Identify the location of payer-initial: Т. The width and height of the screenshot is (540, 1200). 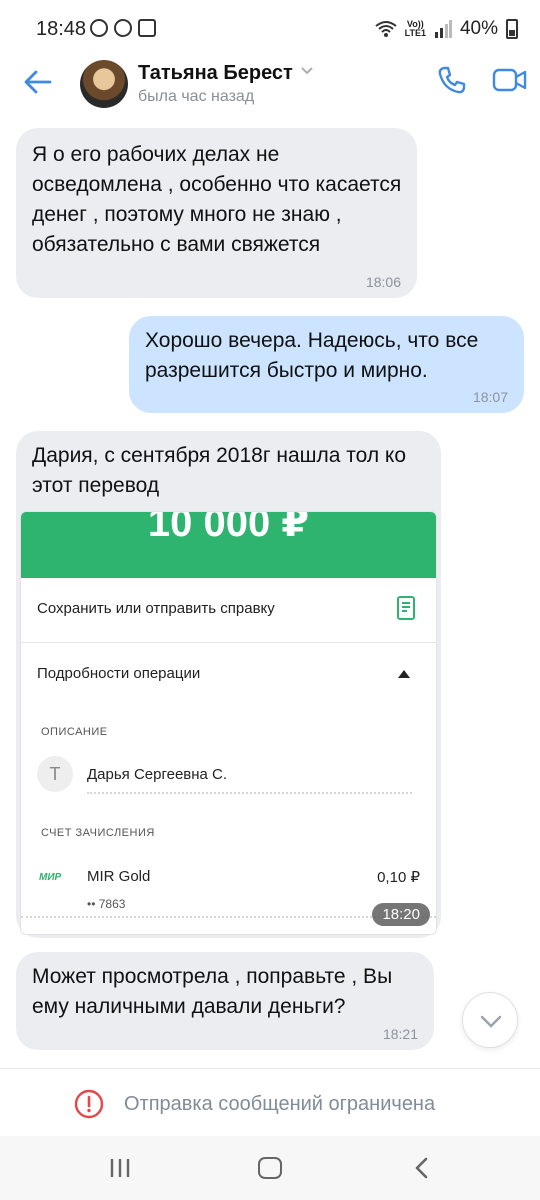
(55, 774).